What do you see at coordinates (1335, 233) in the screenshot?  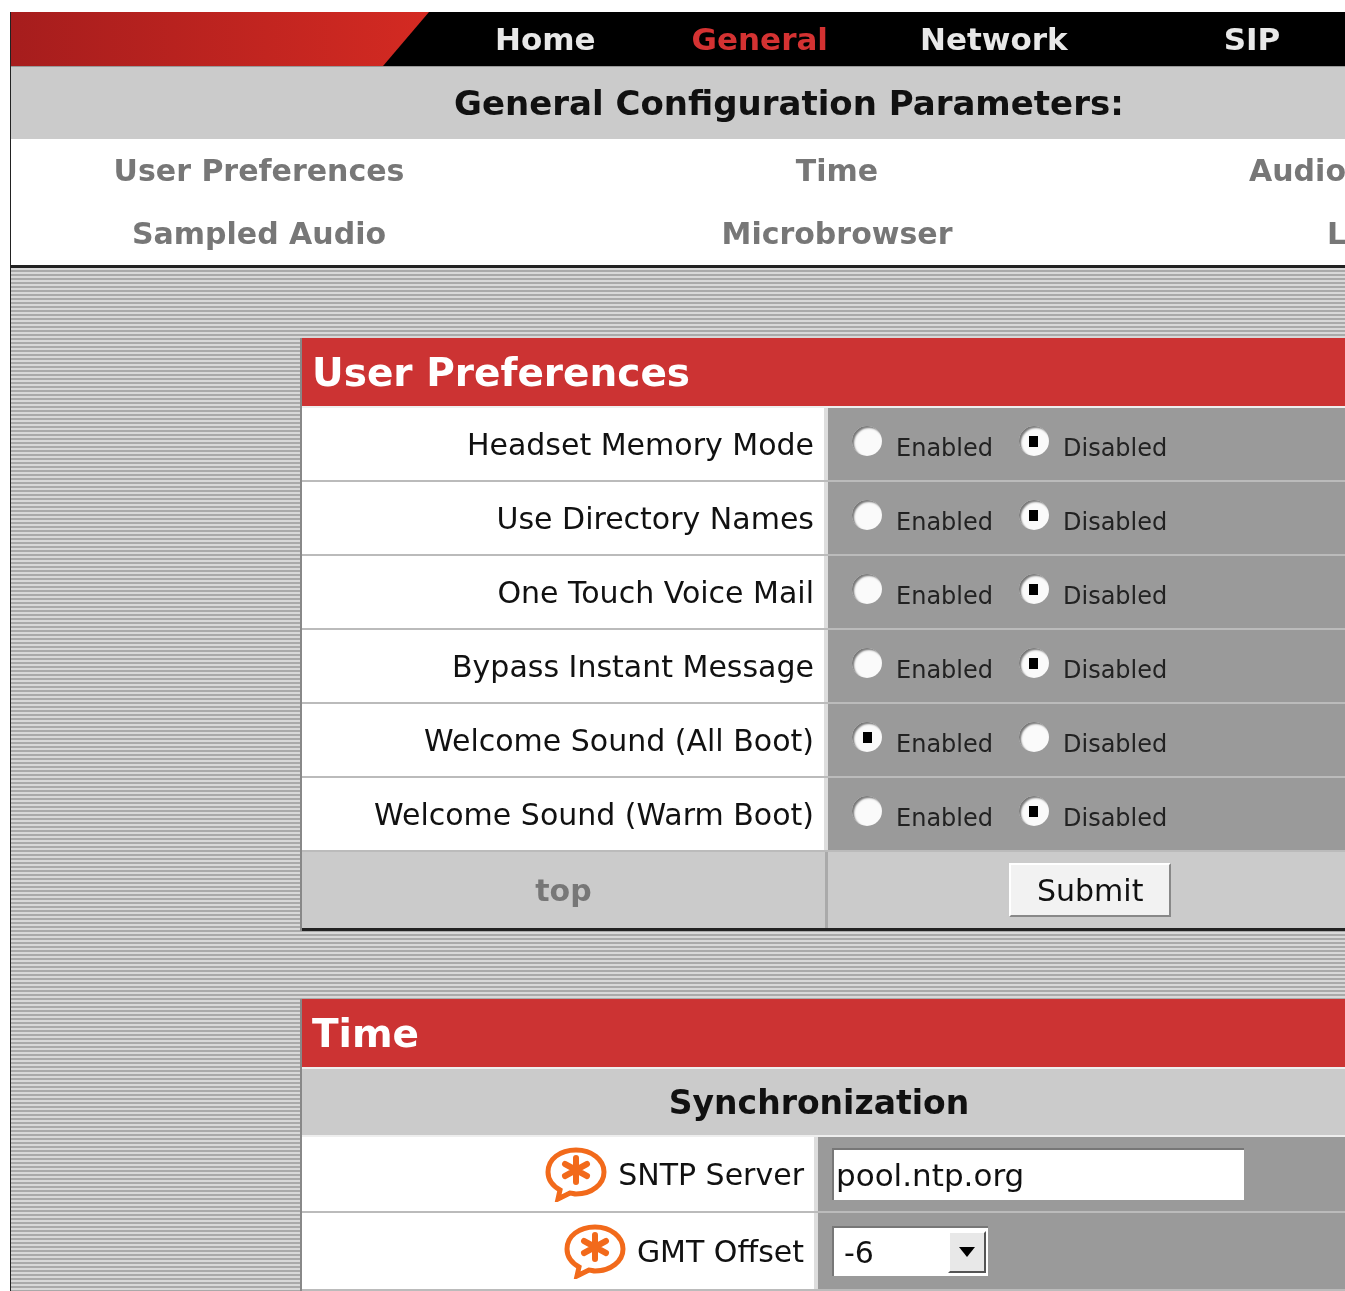 I see `section-link: L` at bounding box center [1335, 233].